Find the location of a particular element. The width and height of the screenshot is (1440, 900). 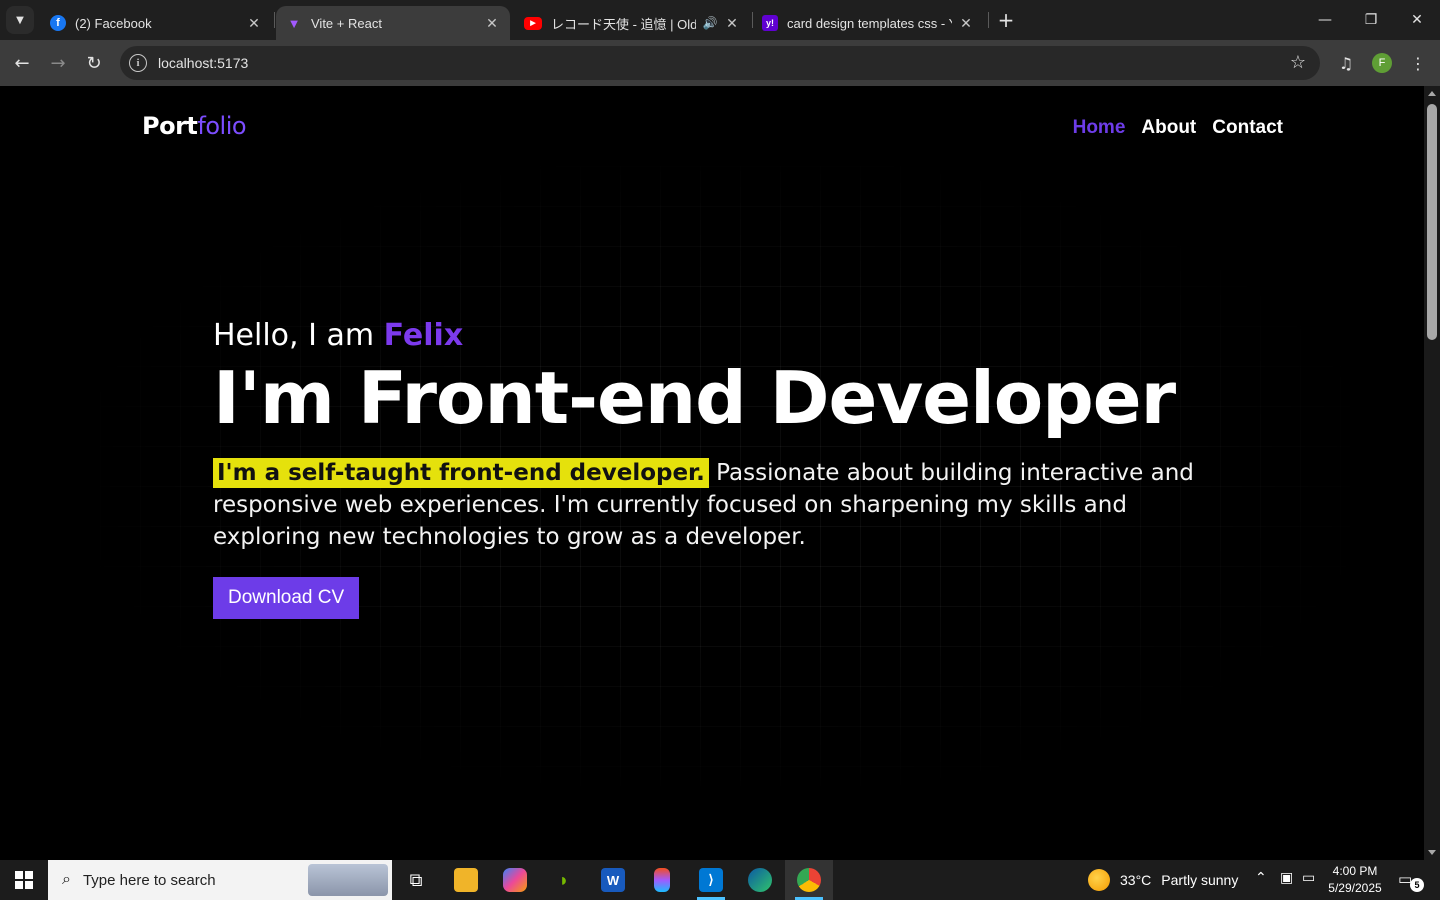

back-button: ← is located at coordinates (22, 63).